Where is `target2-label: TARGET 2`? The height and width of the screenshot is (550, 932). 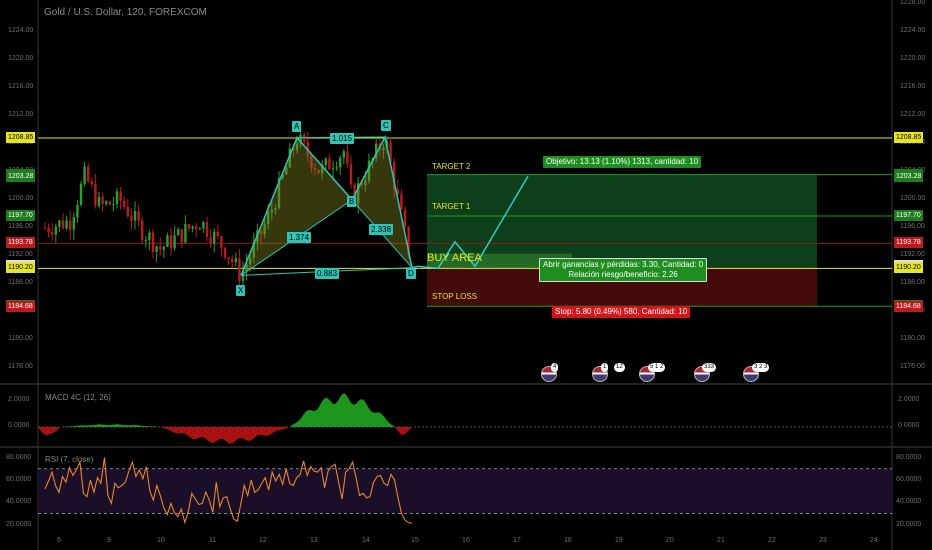
target2-label: TARGET 2 is located at coordinates (451, 166).